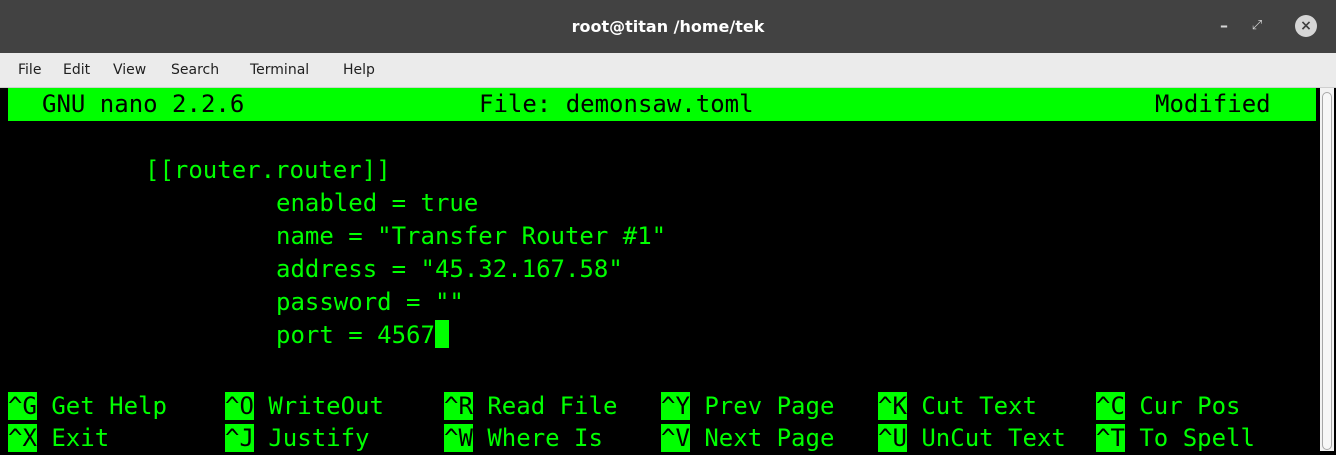 This screenshot has height=455, width=1336. What do you see at coordinates (370, 302) in the screenshot?
I see `code-line: password = ""` at bounding box center [370, 302].